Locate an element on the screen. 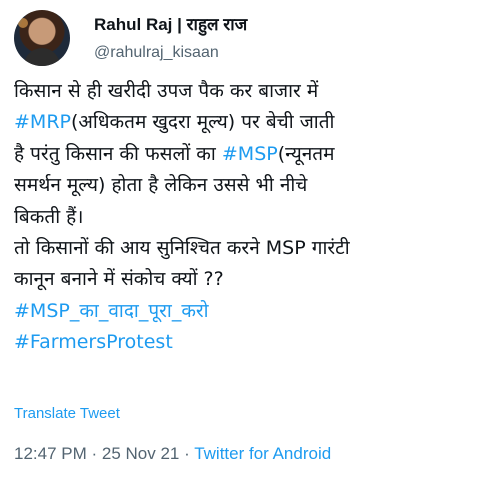  tweet-text-segment: कानून बनाने में संकोच क्यों ?? is located at coordinates (119, 279).